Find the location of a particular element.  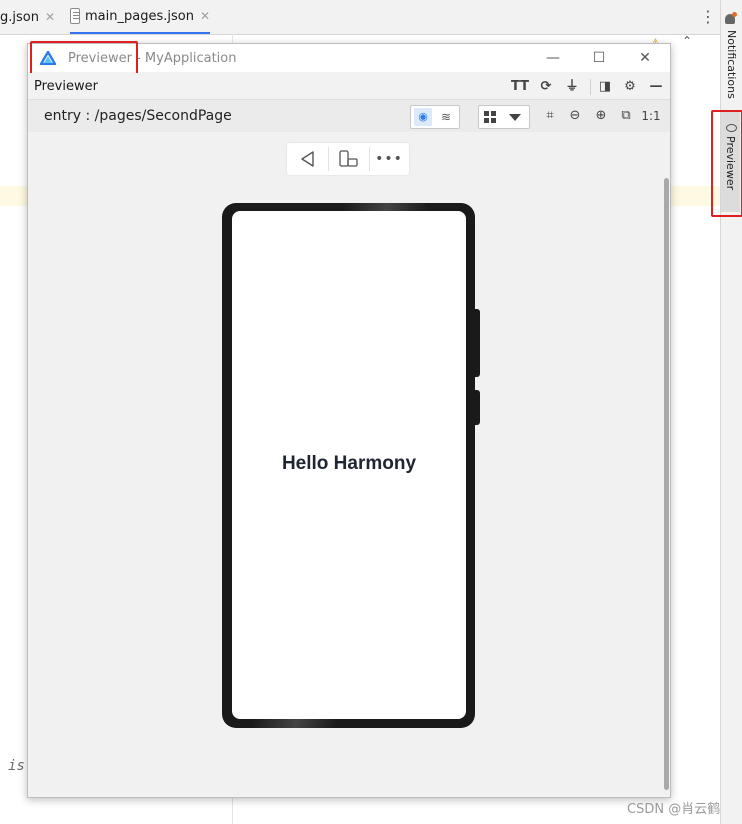

one-to-one-button: 1:1 is located at coordinates (651, 116).